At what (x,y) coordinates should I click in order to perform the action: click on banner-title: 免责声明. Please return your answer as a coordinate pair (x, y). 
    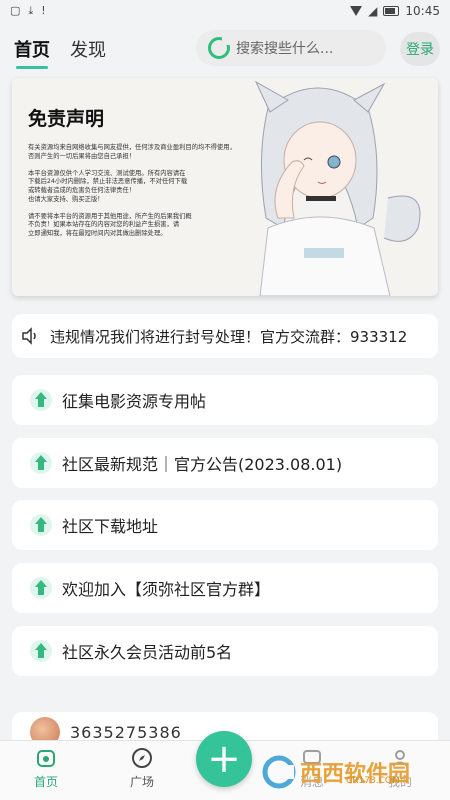
    Looking at the image, I should click on (66, 119).